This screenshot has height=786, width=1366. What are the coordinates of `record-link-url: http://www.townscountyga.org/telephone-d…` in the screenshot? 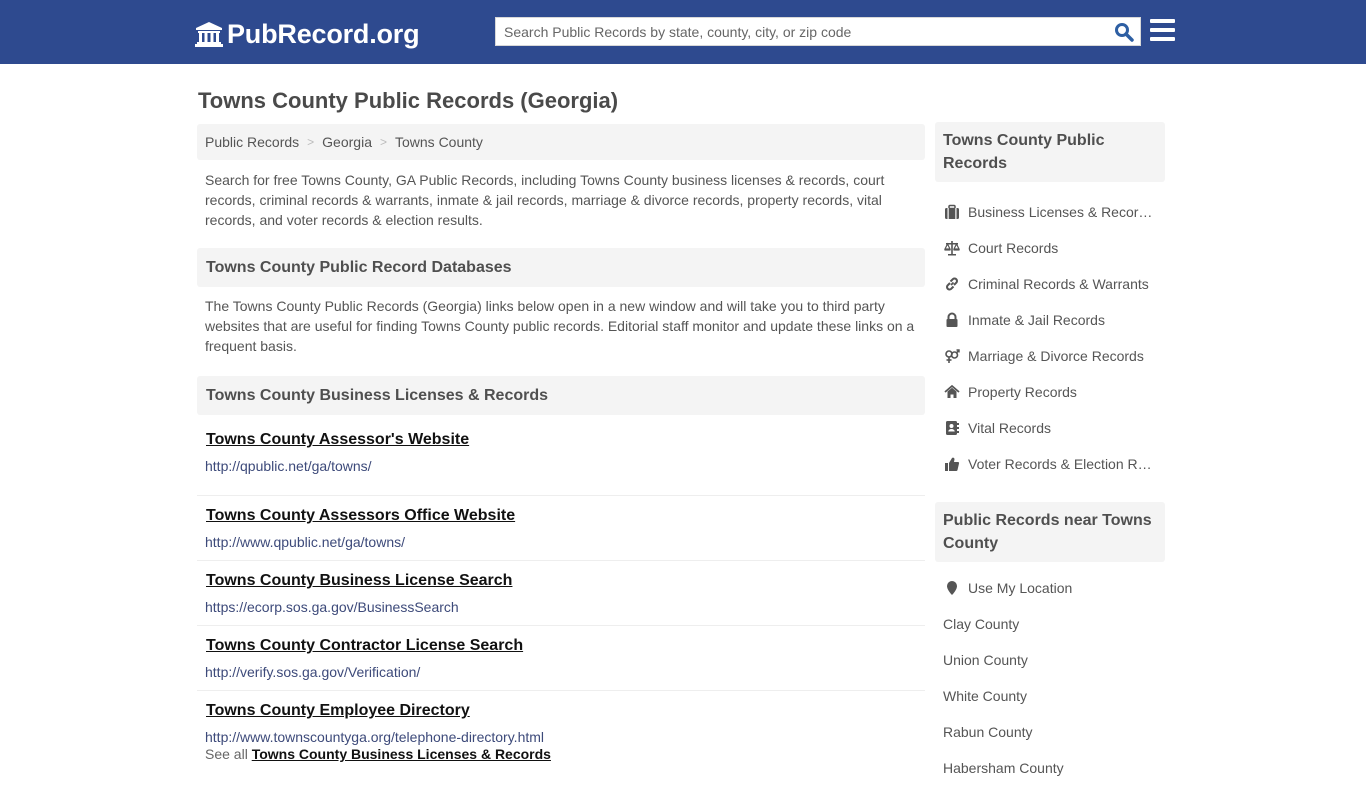 It's located at (375, 737).